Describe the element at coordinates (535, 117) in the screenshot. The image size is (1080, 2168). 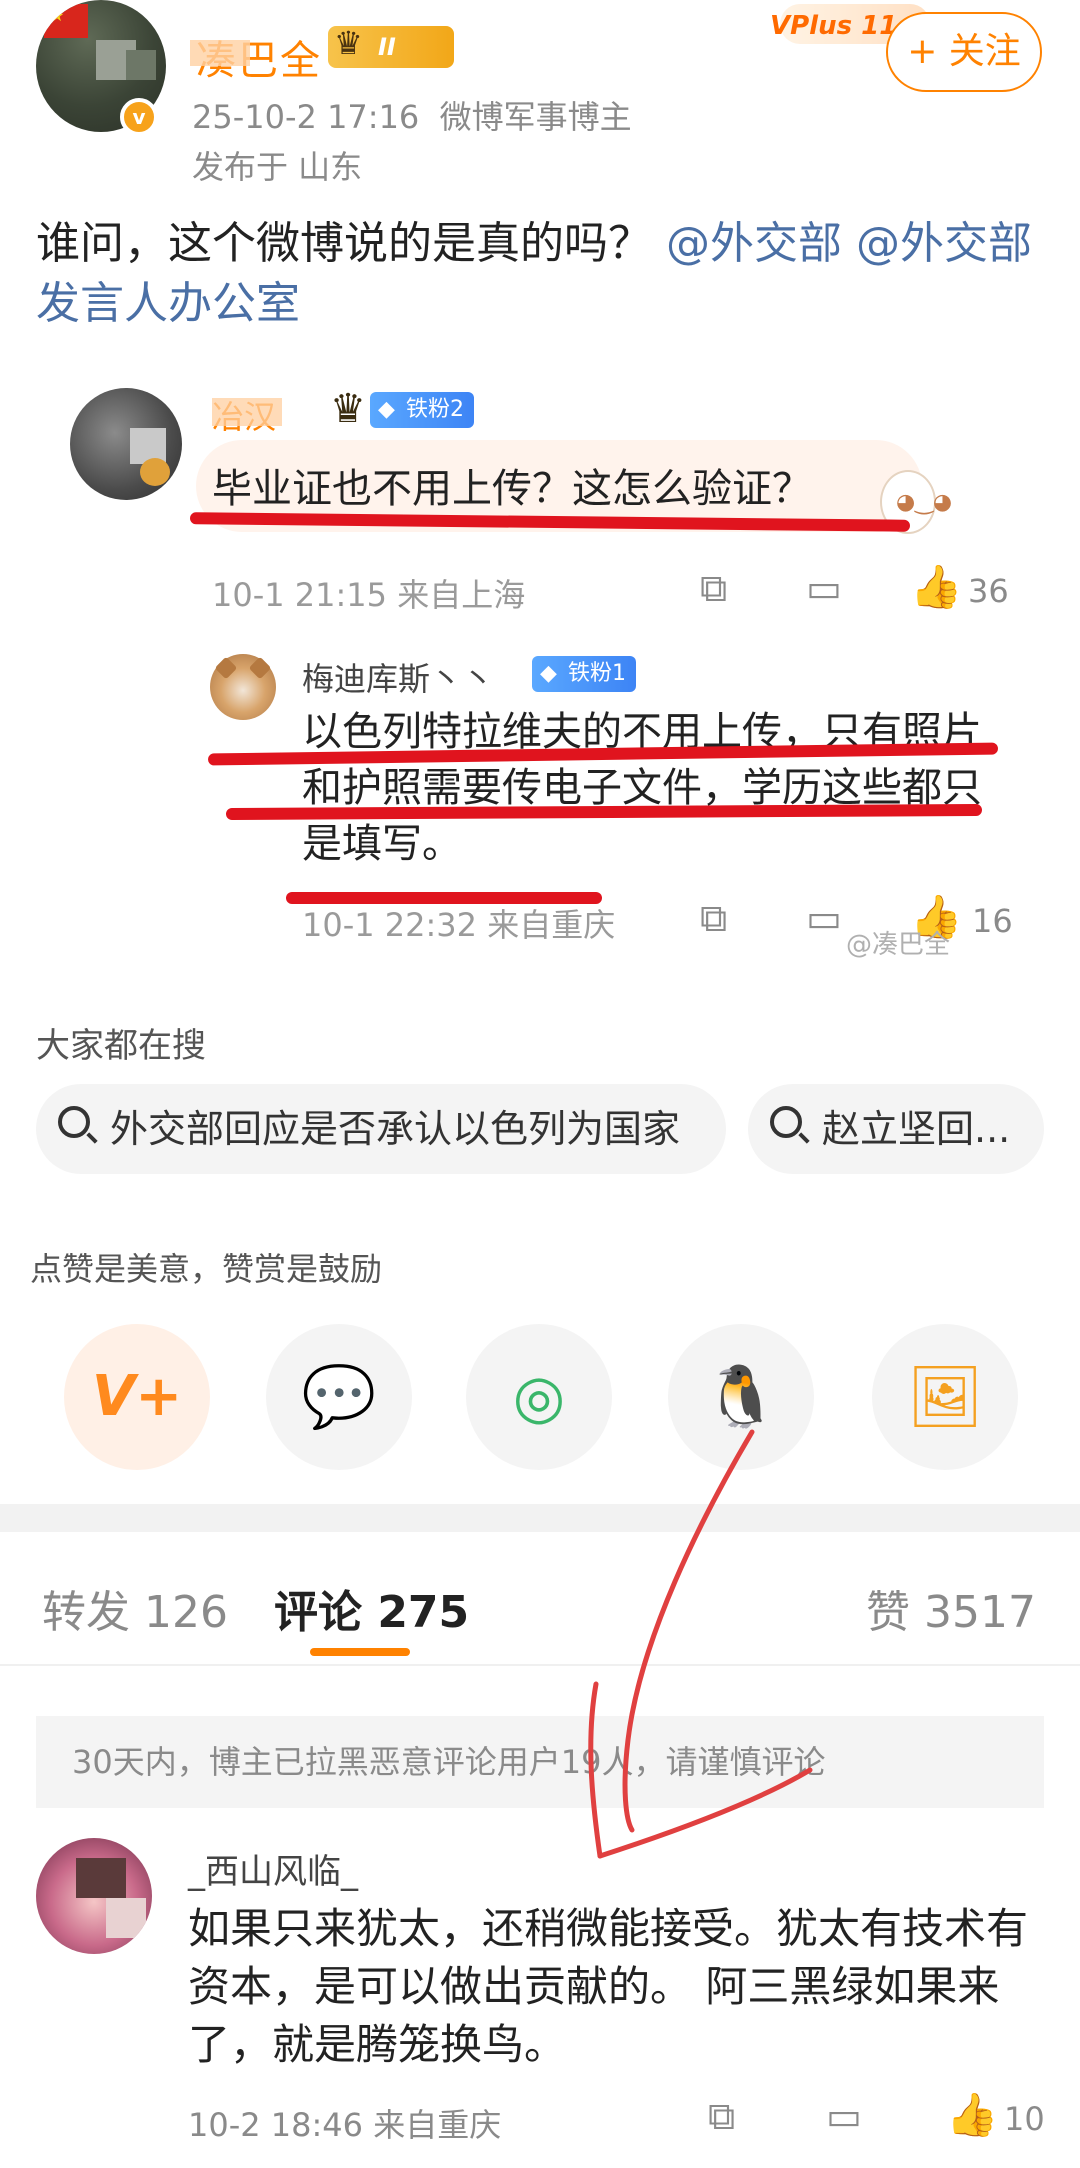
I see `user-title: 微博军事博主` at that location.